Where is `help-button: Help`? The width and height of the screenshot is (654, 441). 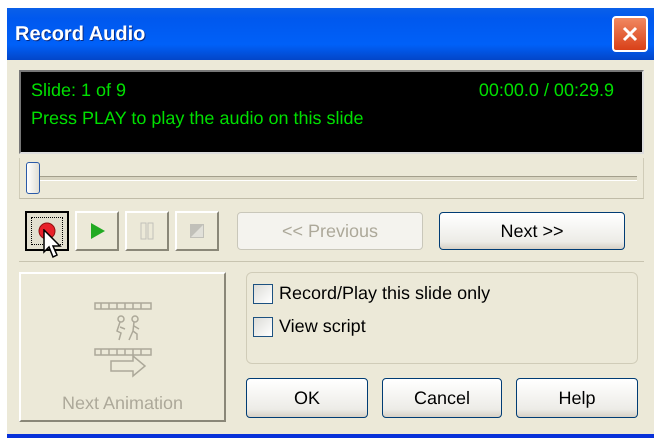 help-button: Help is located at coordinates (577, 398).